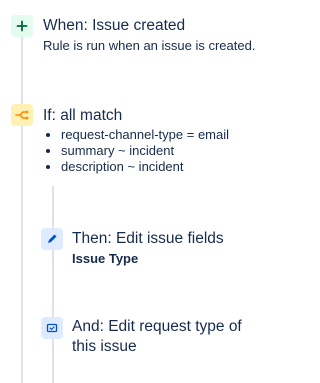 Image resolution: width=320 pixels, height=383 pixels. I want to click on rule-rail, so click(22, 209).